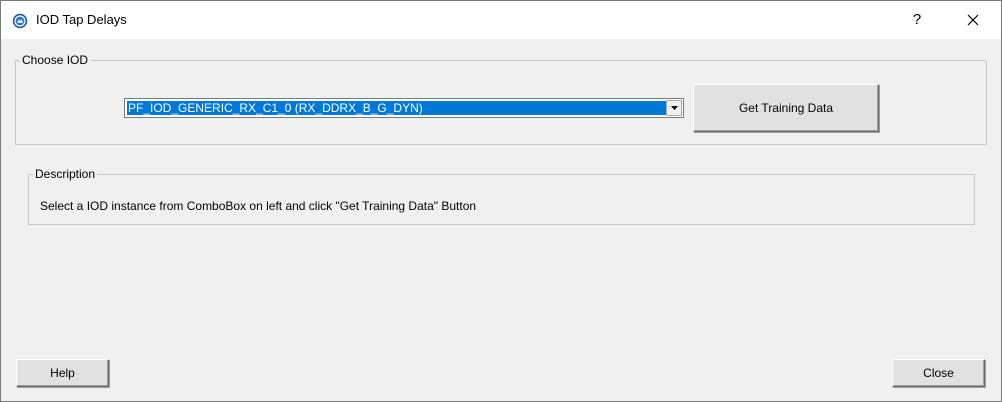 The height and width of the screenshot is (402, 1002). What do you see at coordinates (396, 108) in the screenshot?
I see `combobox-selected-value: PF_IOD_GENERIC_RX_C1_0 (RX_DDRX_B_G_DYN)` at bounding box center [396, 108].